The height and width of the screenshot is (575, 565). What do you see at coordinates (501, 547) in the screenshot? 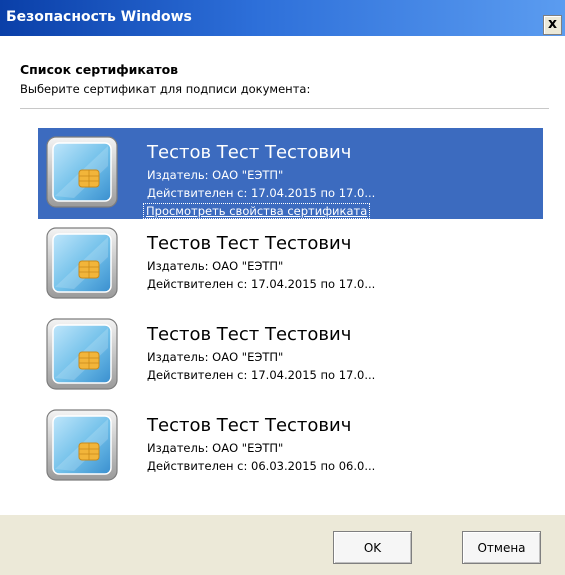
I see `cancel-button: Отмена` at bounding box center [501, 547].